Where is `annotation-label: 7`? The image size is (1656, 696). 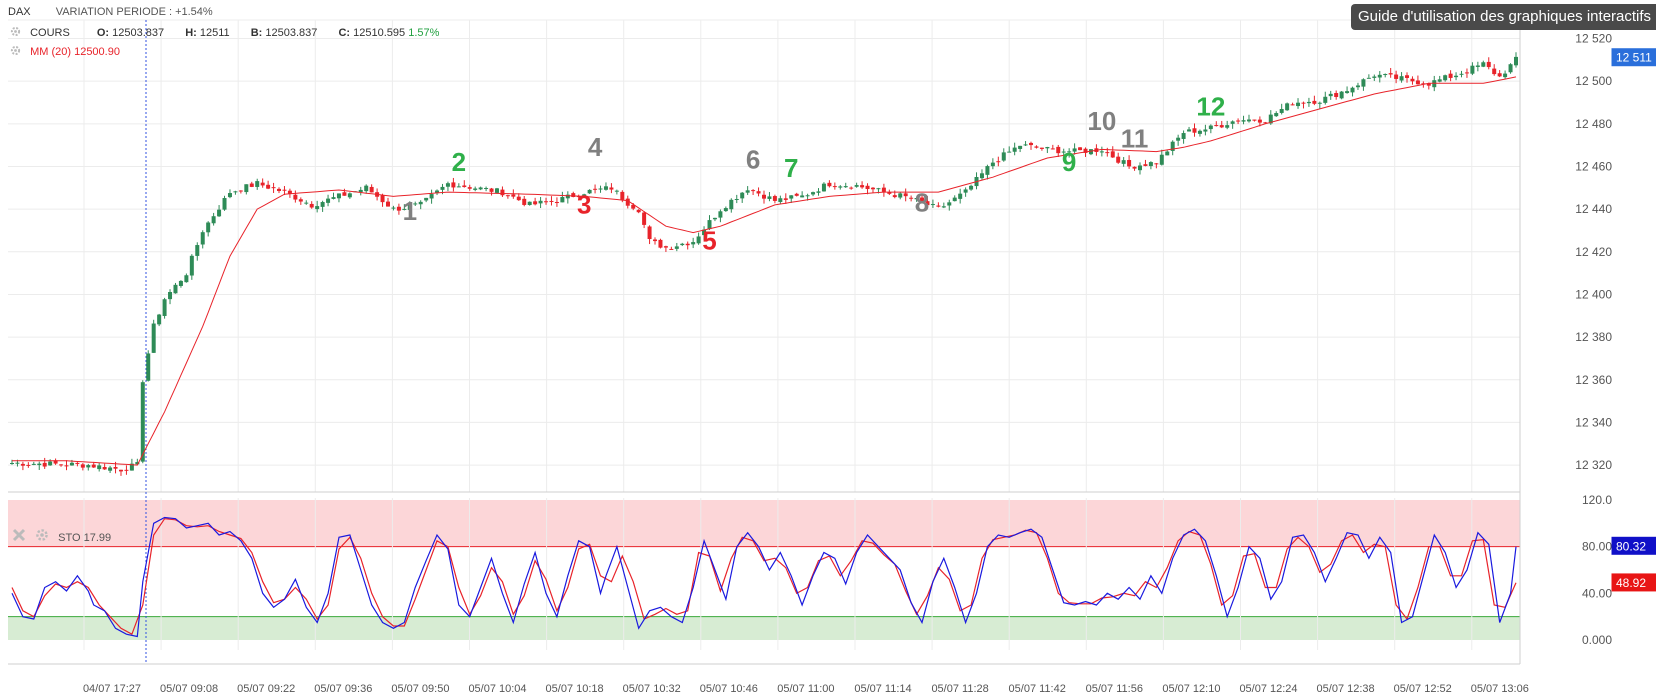
annotation-label: 7 is located at coordinates (791, 168).